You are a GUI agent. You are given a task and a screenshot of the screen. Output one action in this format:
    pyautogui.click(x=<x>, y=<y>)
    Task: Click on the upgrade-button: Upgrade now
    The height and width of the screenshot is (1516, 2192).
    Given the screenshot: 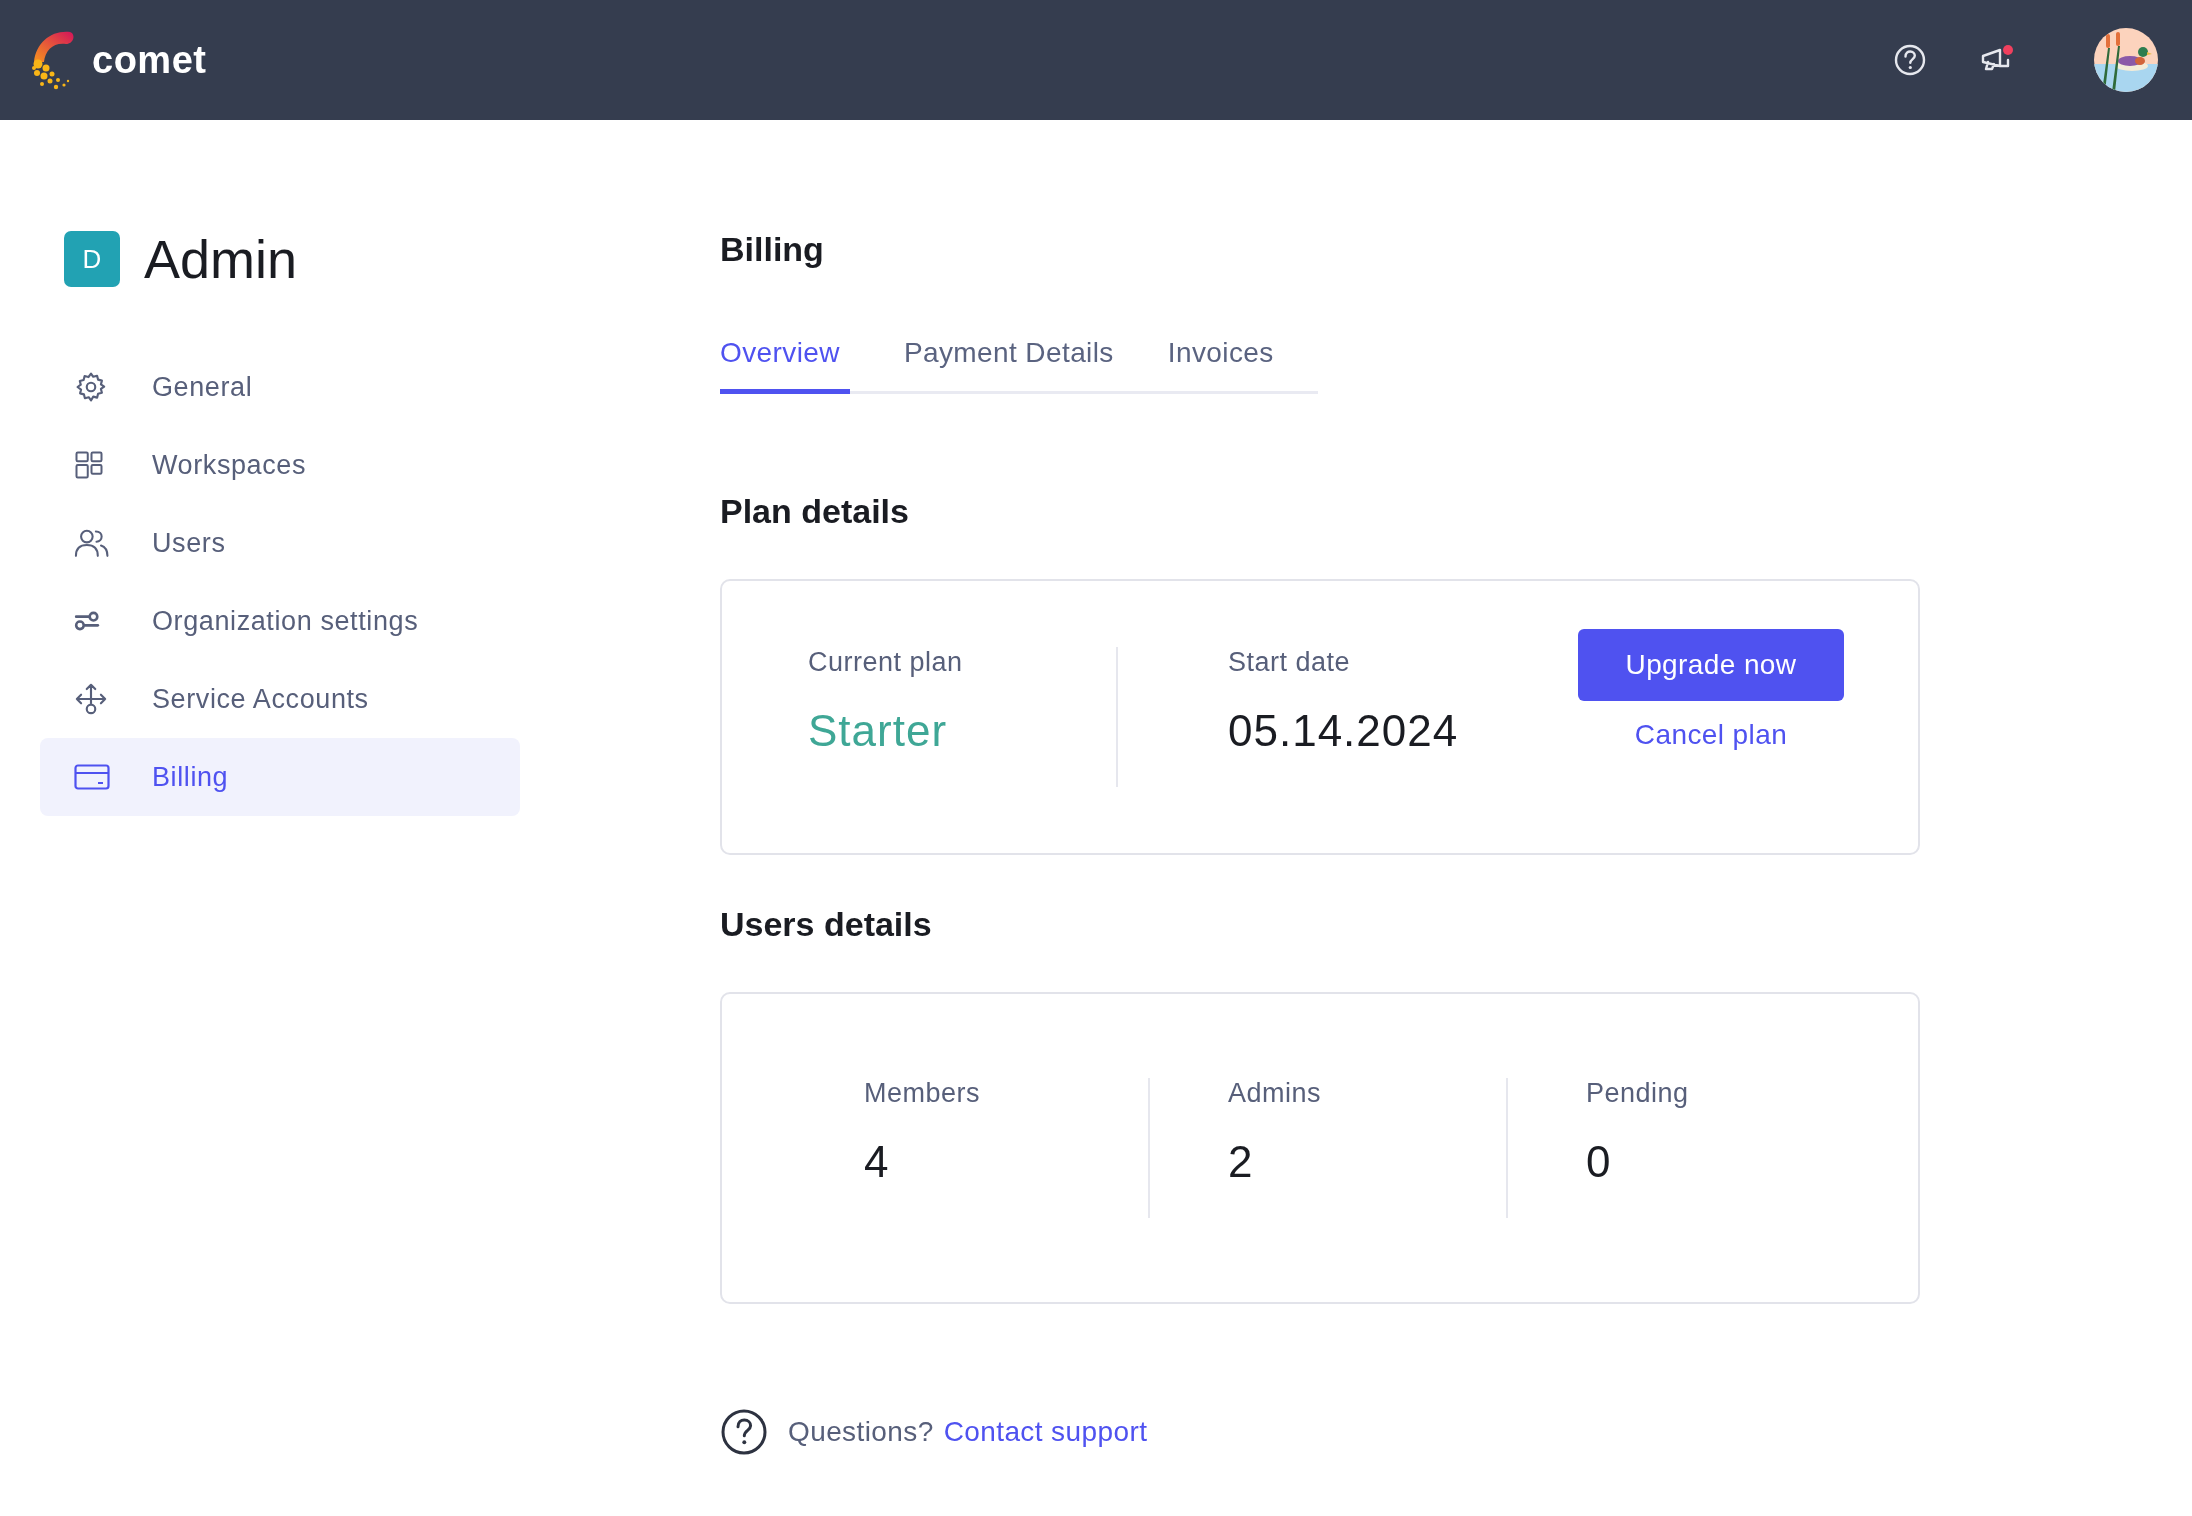 What is the action you would take?
    pyautogui.click(x=1711, y=665)
    